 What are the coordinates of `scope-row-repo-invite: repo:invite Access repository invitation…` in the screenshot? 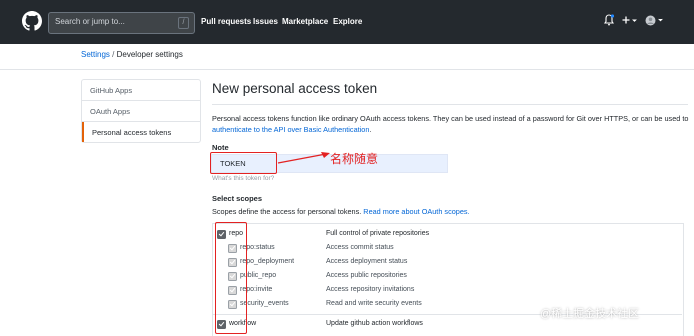 It's located at (347, 291).